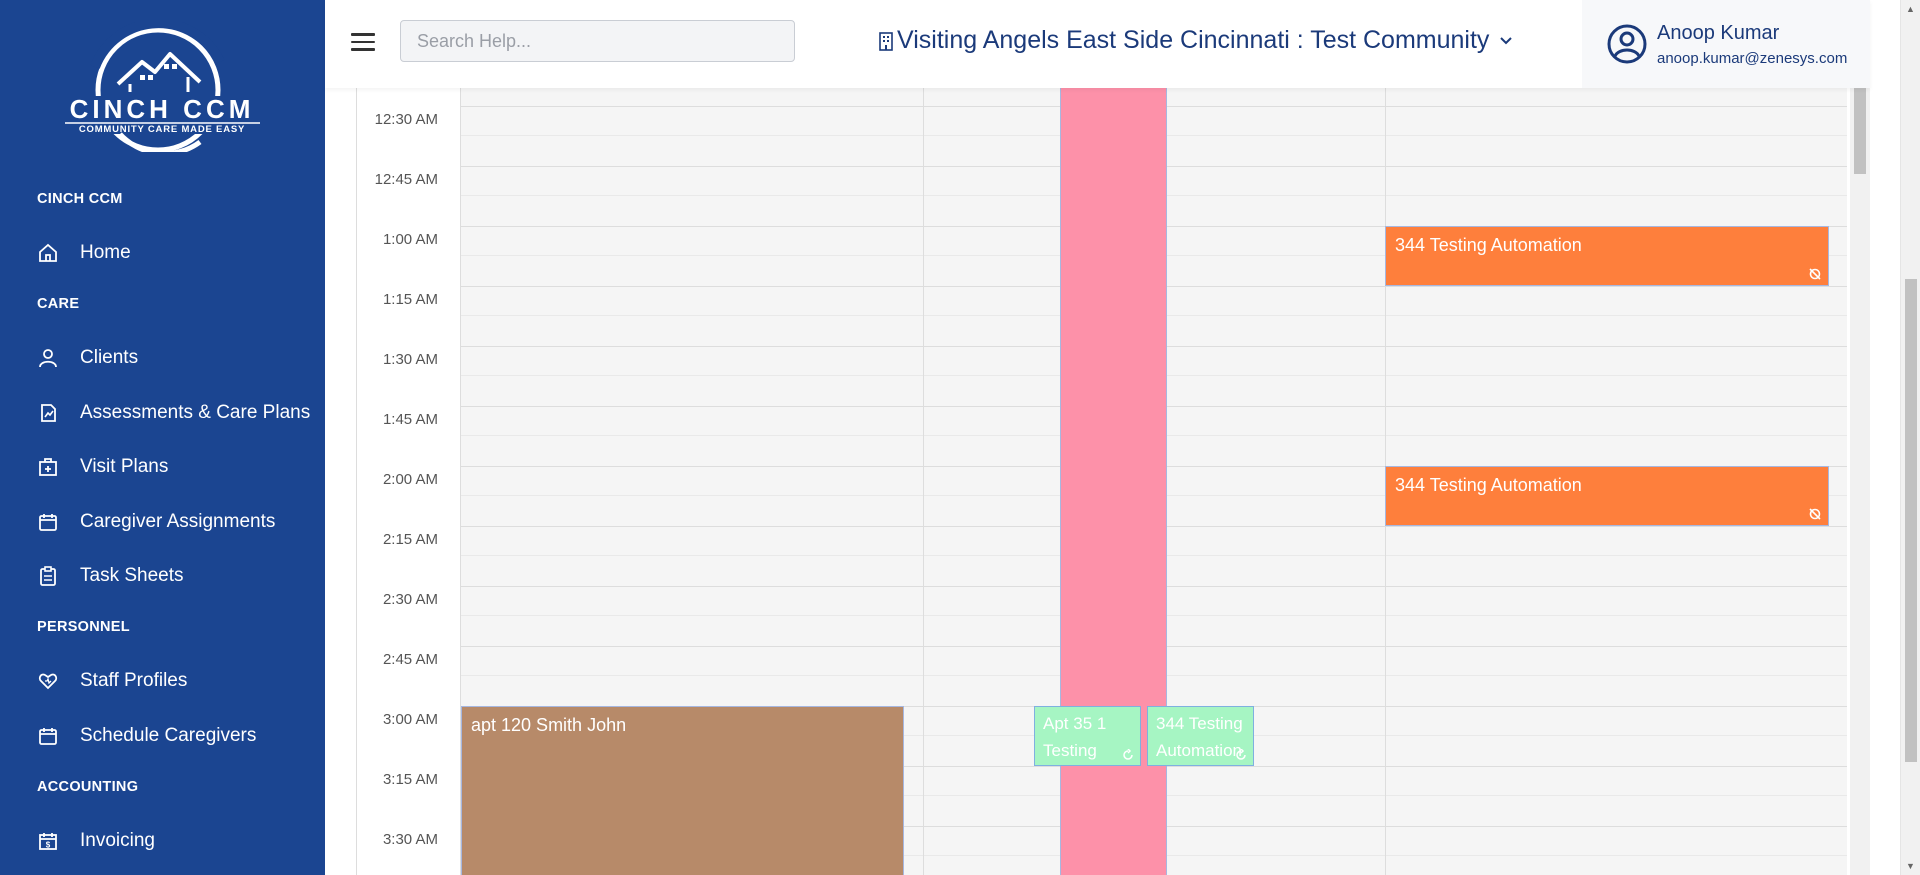 This screenshot has height=875, width=1920. Describe the element at coordinates (105, 252) in the screenshot. I see `sidebar-item-label: Home` at that location.